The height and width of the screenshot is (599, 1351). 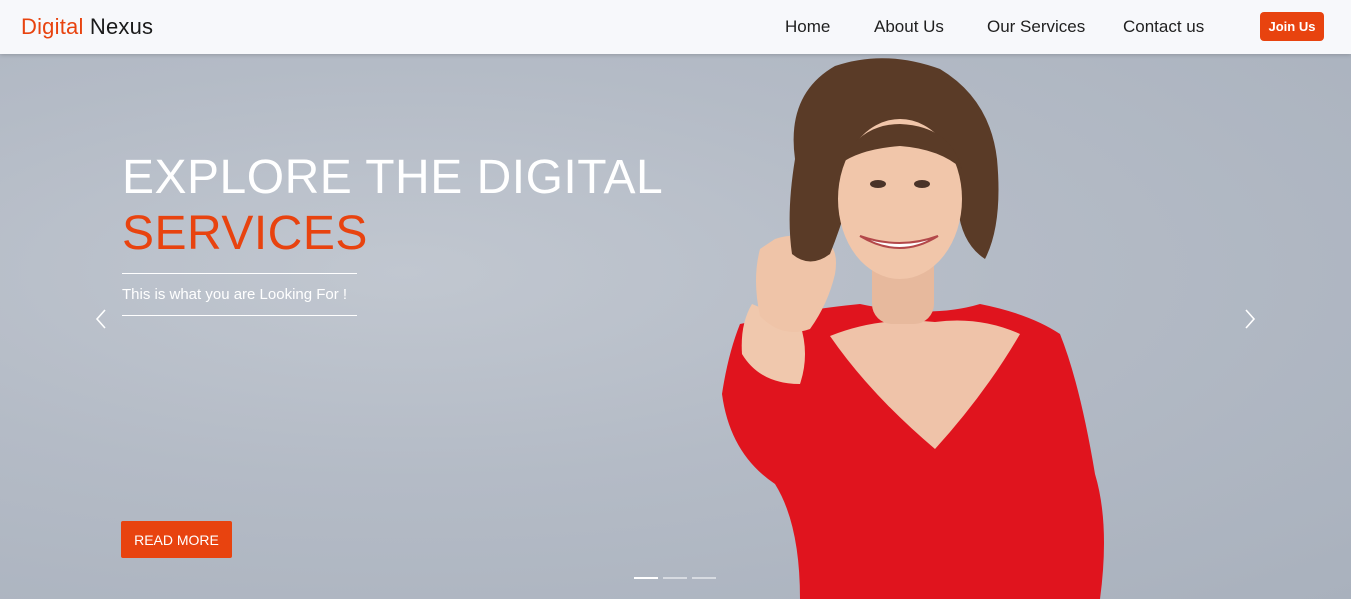 I want to click on nav-link-about: About Us, so click(x=909, y=27).